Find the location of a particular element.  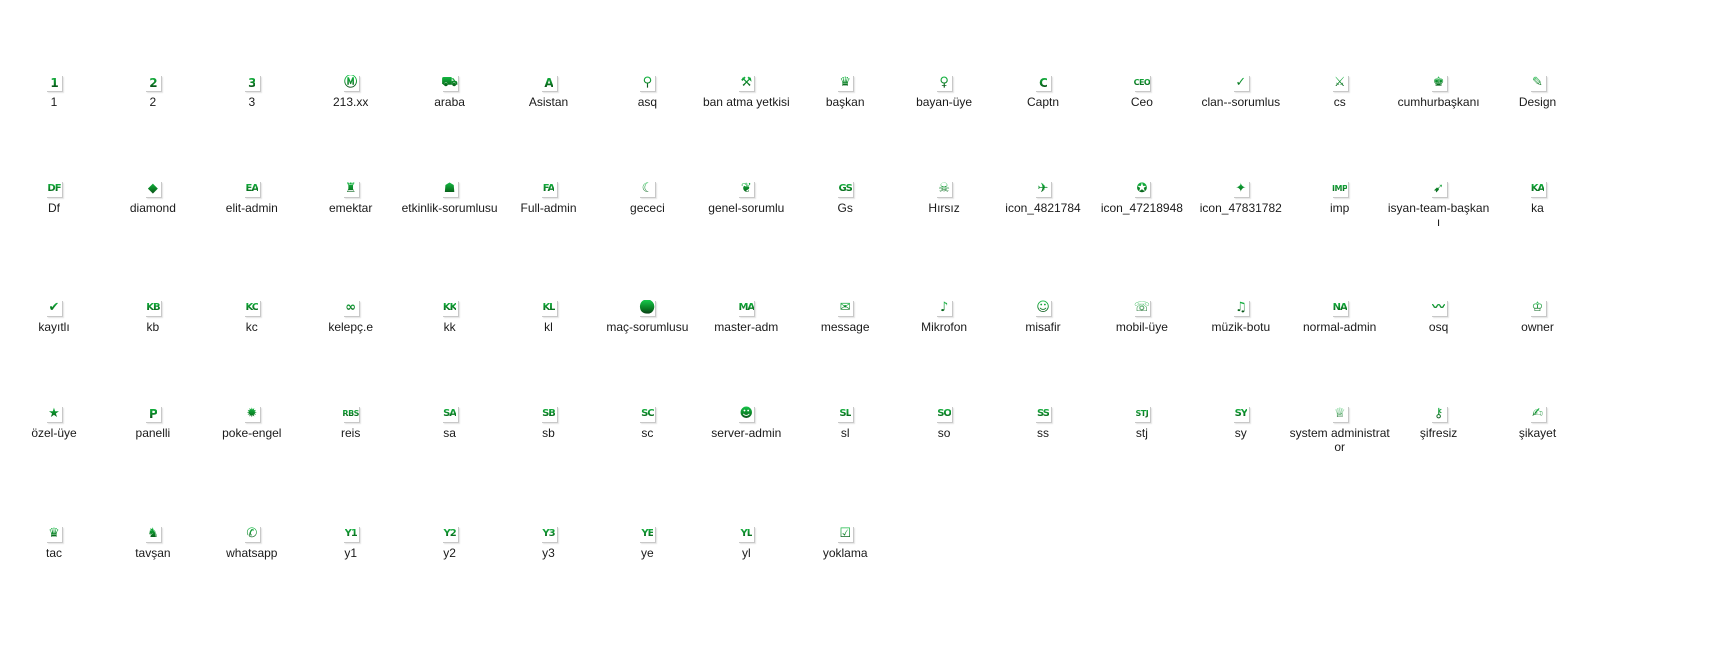

file-item: GS Gs is located at coordinates (845, 198).